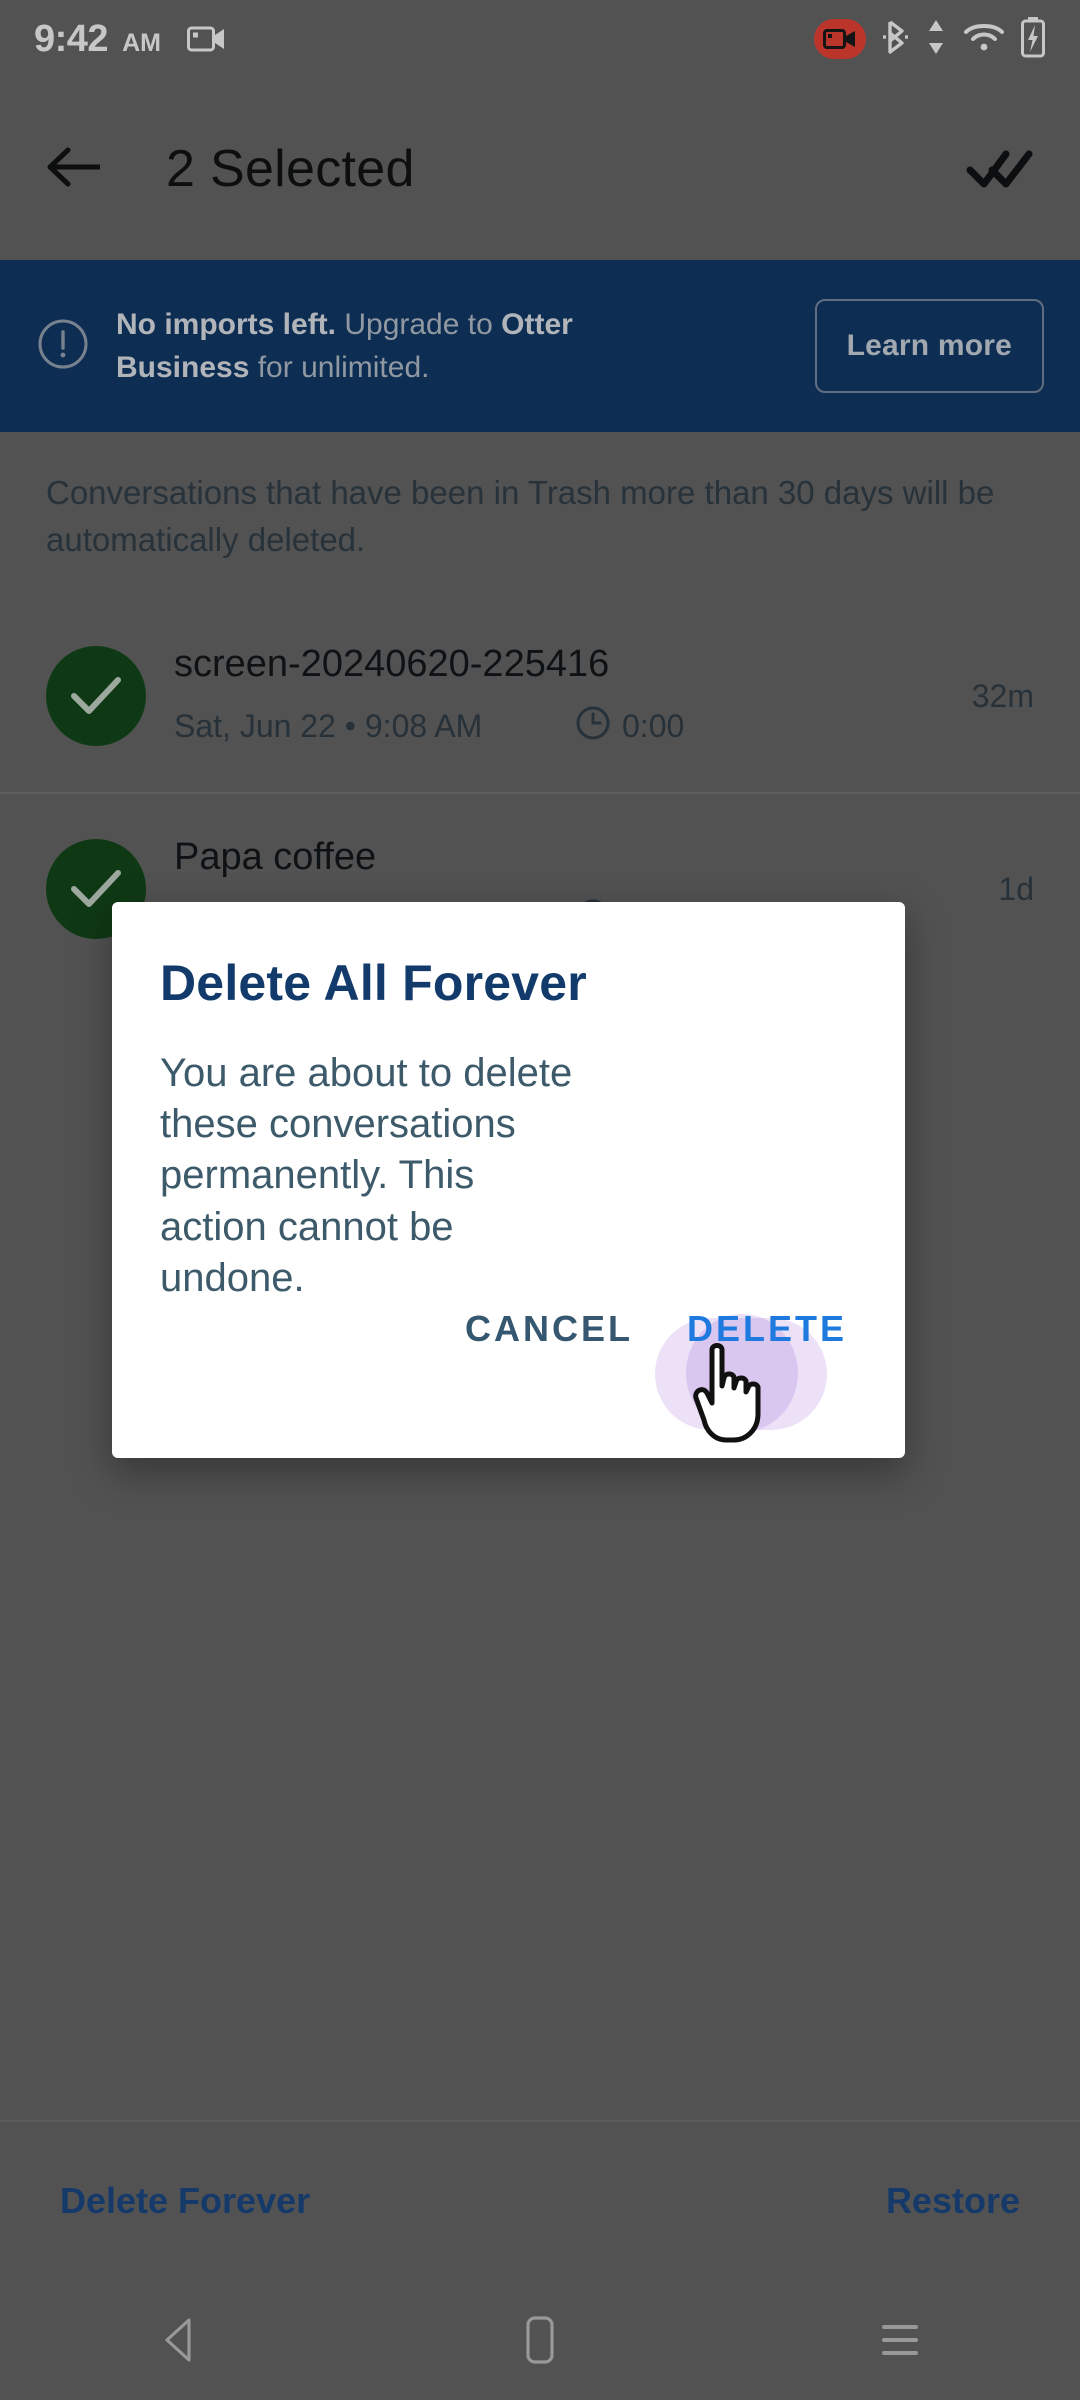  Describe the element at coordinates (656, 1329) in the screenshot. I see `dialog-actions: CANCEL DELETE` at that location.